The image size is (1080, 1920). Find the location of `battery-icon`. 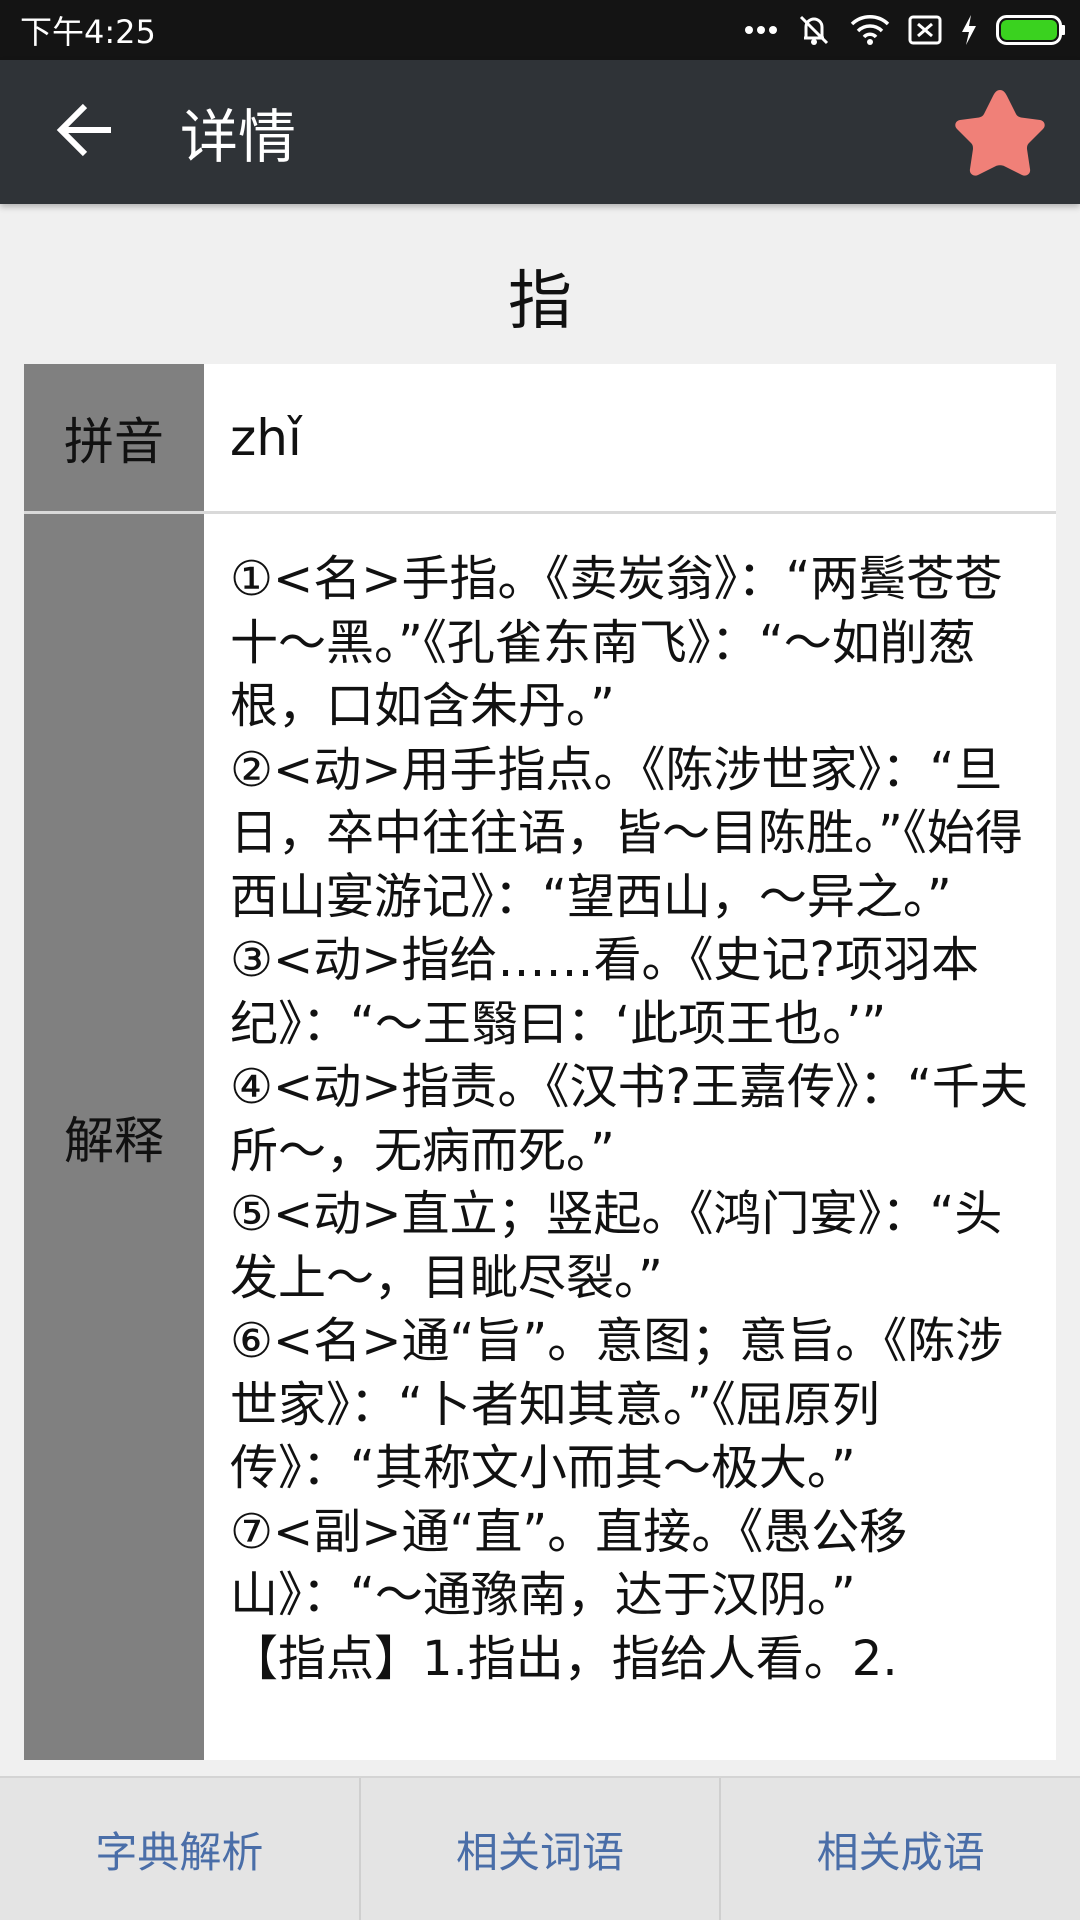

battery-icon is located at coordinates (1031, 30).